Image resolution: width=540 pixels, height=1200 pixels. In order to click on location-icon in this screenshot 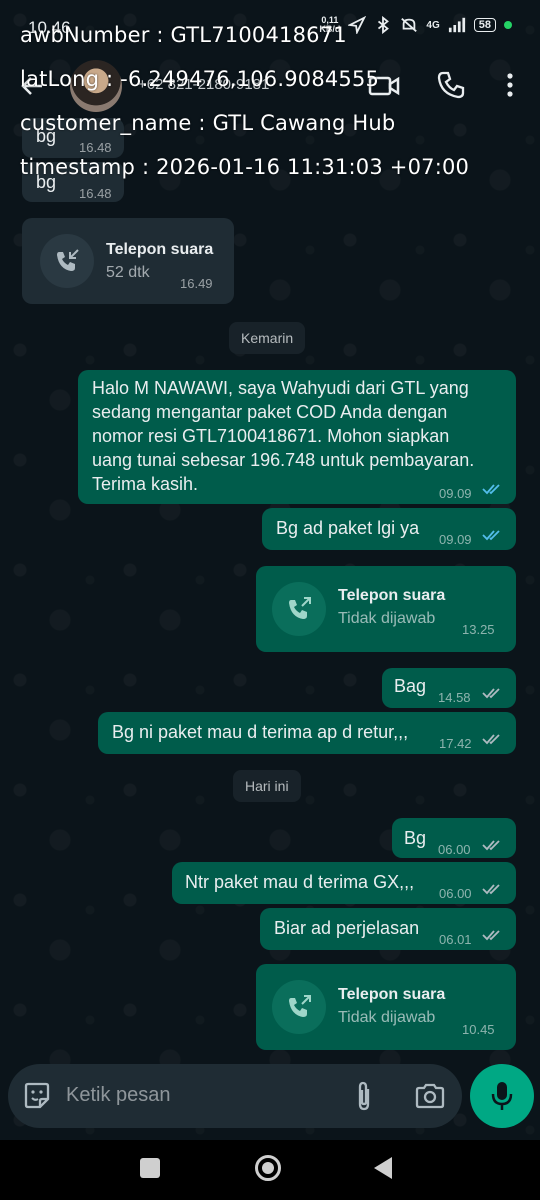, I will do `click(357, 25)`.